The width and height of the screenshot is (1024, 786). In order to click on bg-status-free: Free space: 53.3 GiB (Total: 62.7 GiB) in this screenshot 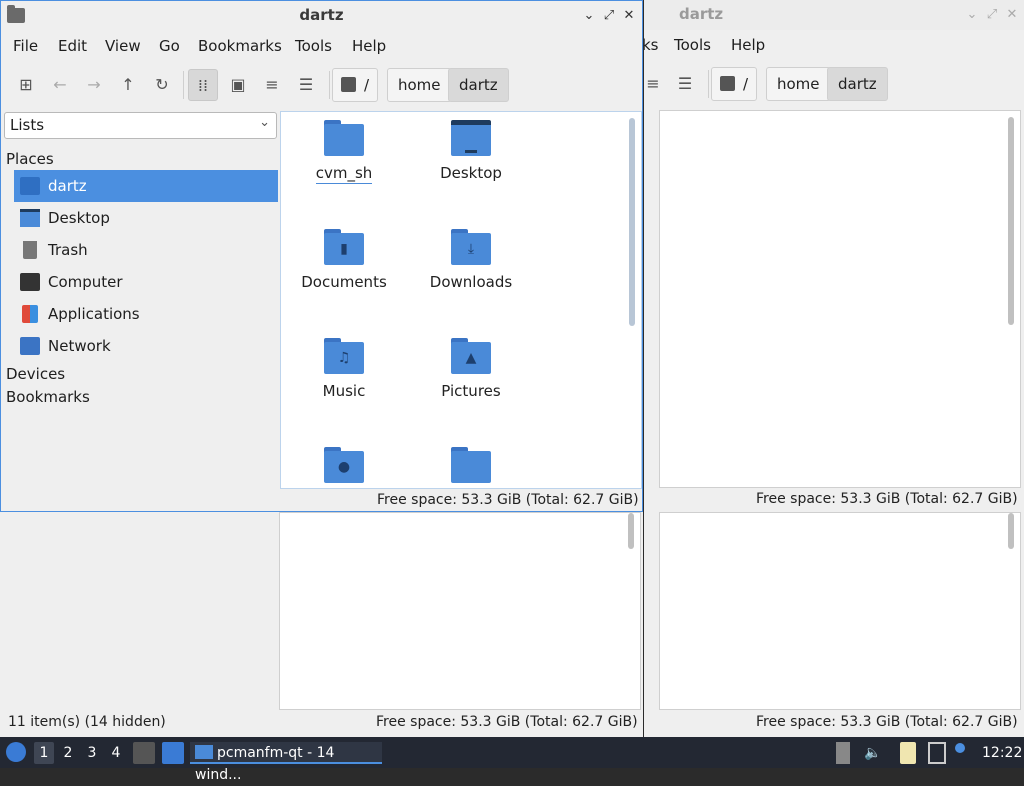, I will do `click(887, 499)`.